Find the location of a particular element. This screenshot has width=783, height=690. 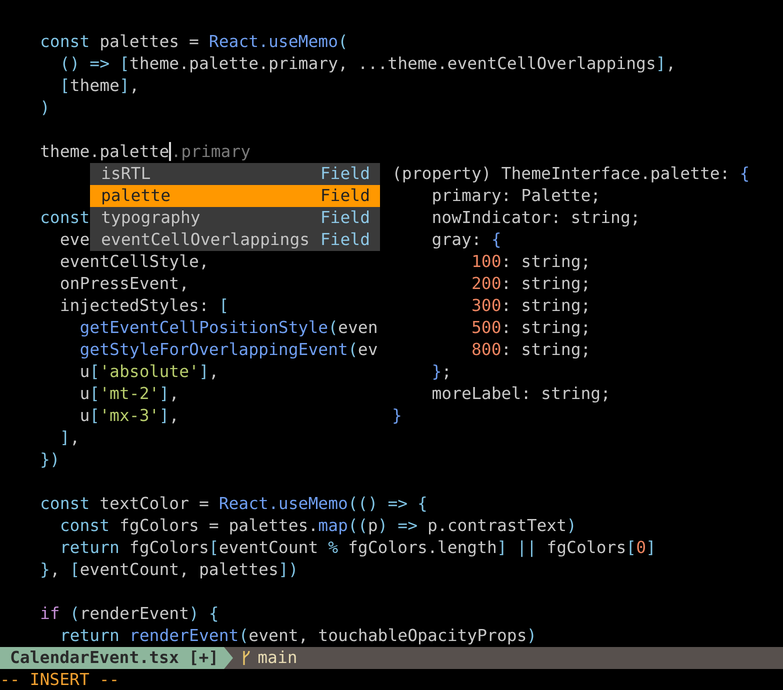

doc-line: 100: string; is located at coordinates (530, 262).